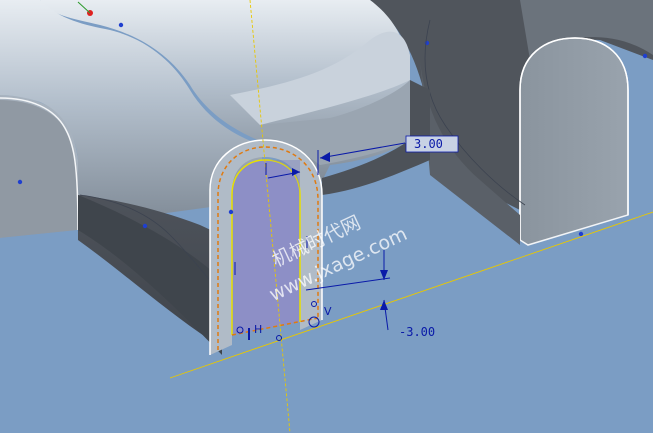 Image resolution: width=653 pixels, height=433 pixels. I want to click on dim-lower-value: -3.00, so click(417, 332).